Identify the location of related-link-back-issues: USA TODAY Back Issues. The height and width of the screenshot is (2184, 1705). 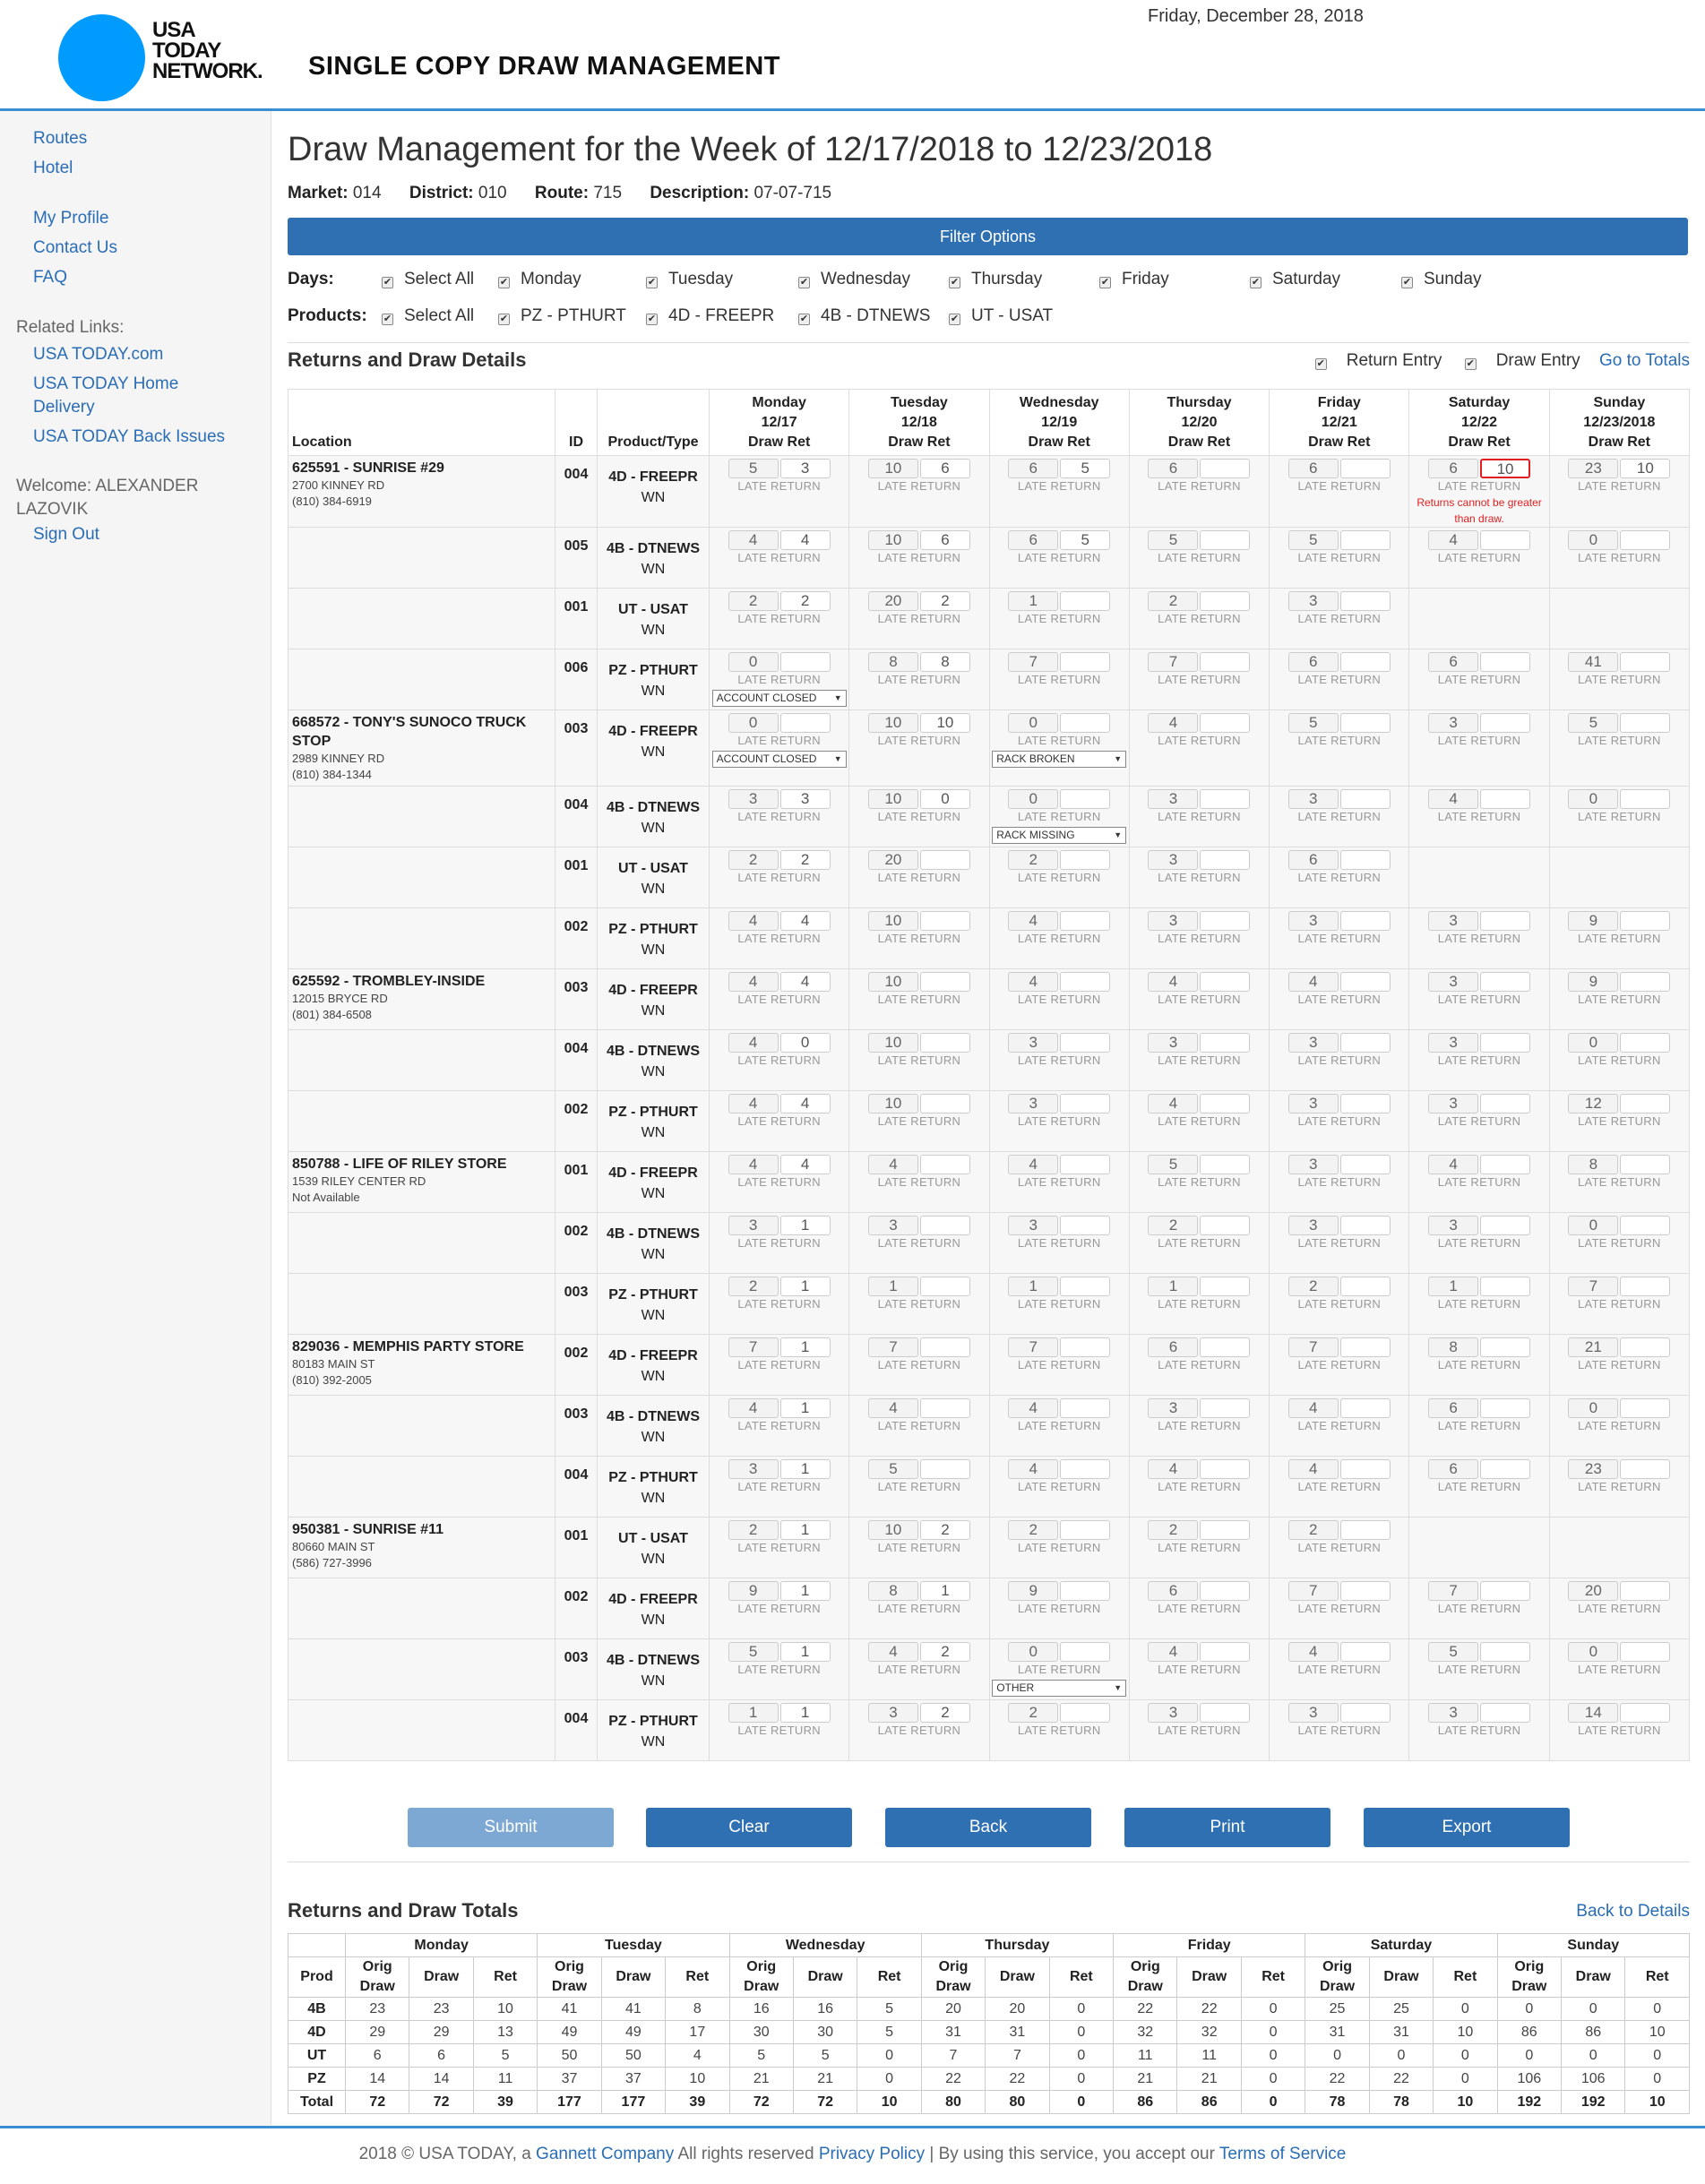
(129, 437).